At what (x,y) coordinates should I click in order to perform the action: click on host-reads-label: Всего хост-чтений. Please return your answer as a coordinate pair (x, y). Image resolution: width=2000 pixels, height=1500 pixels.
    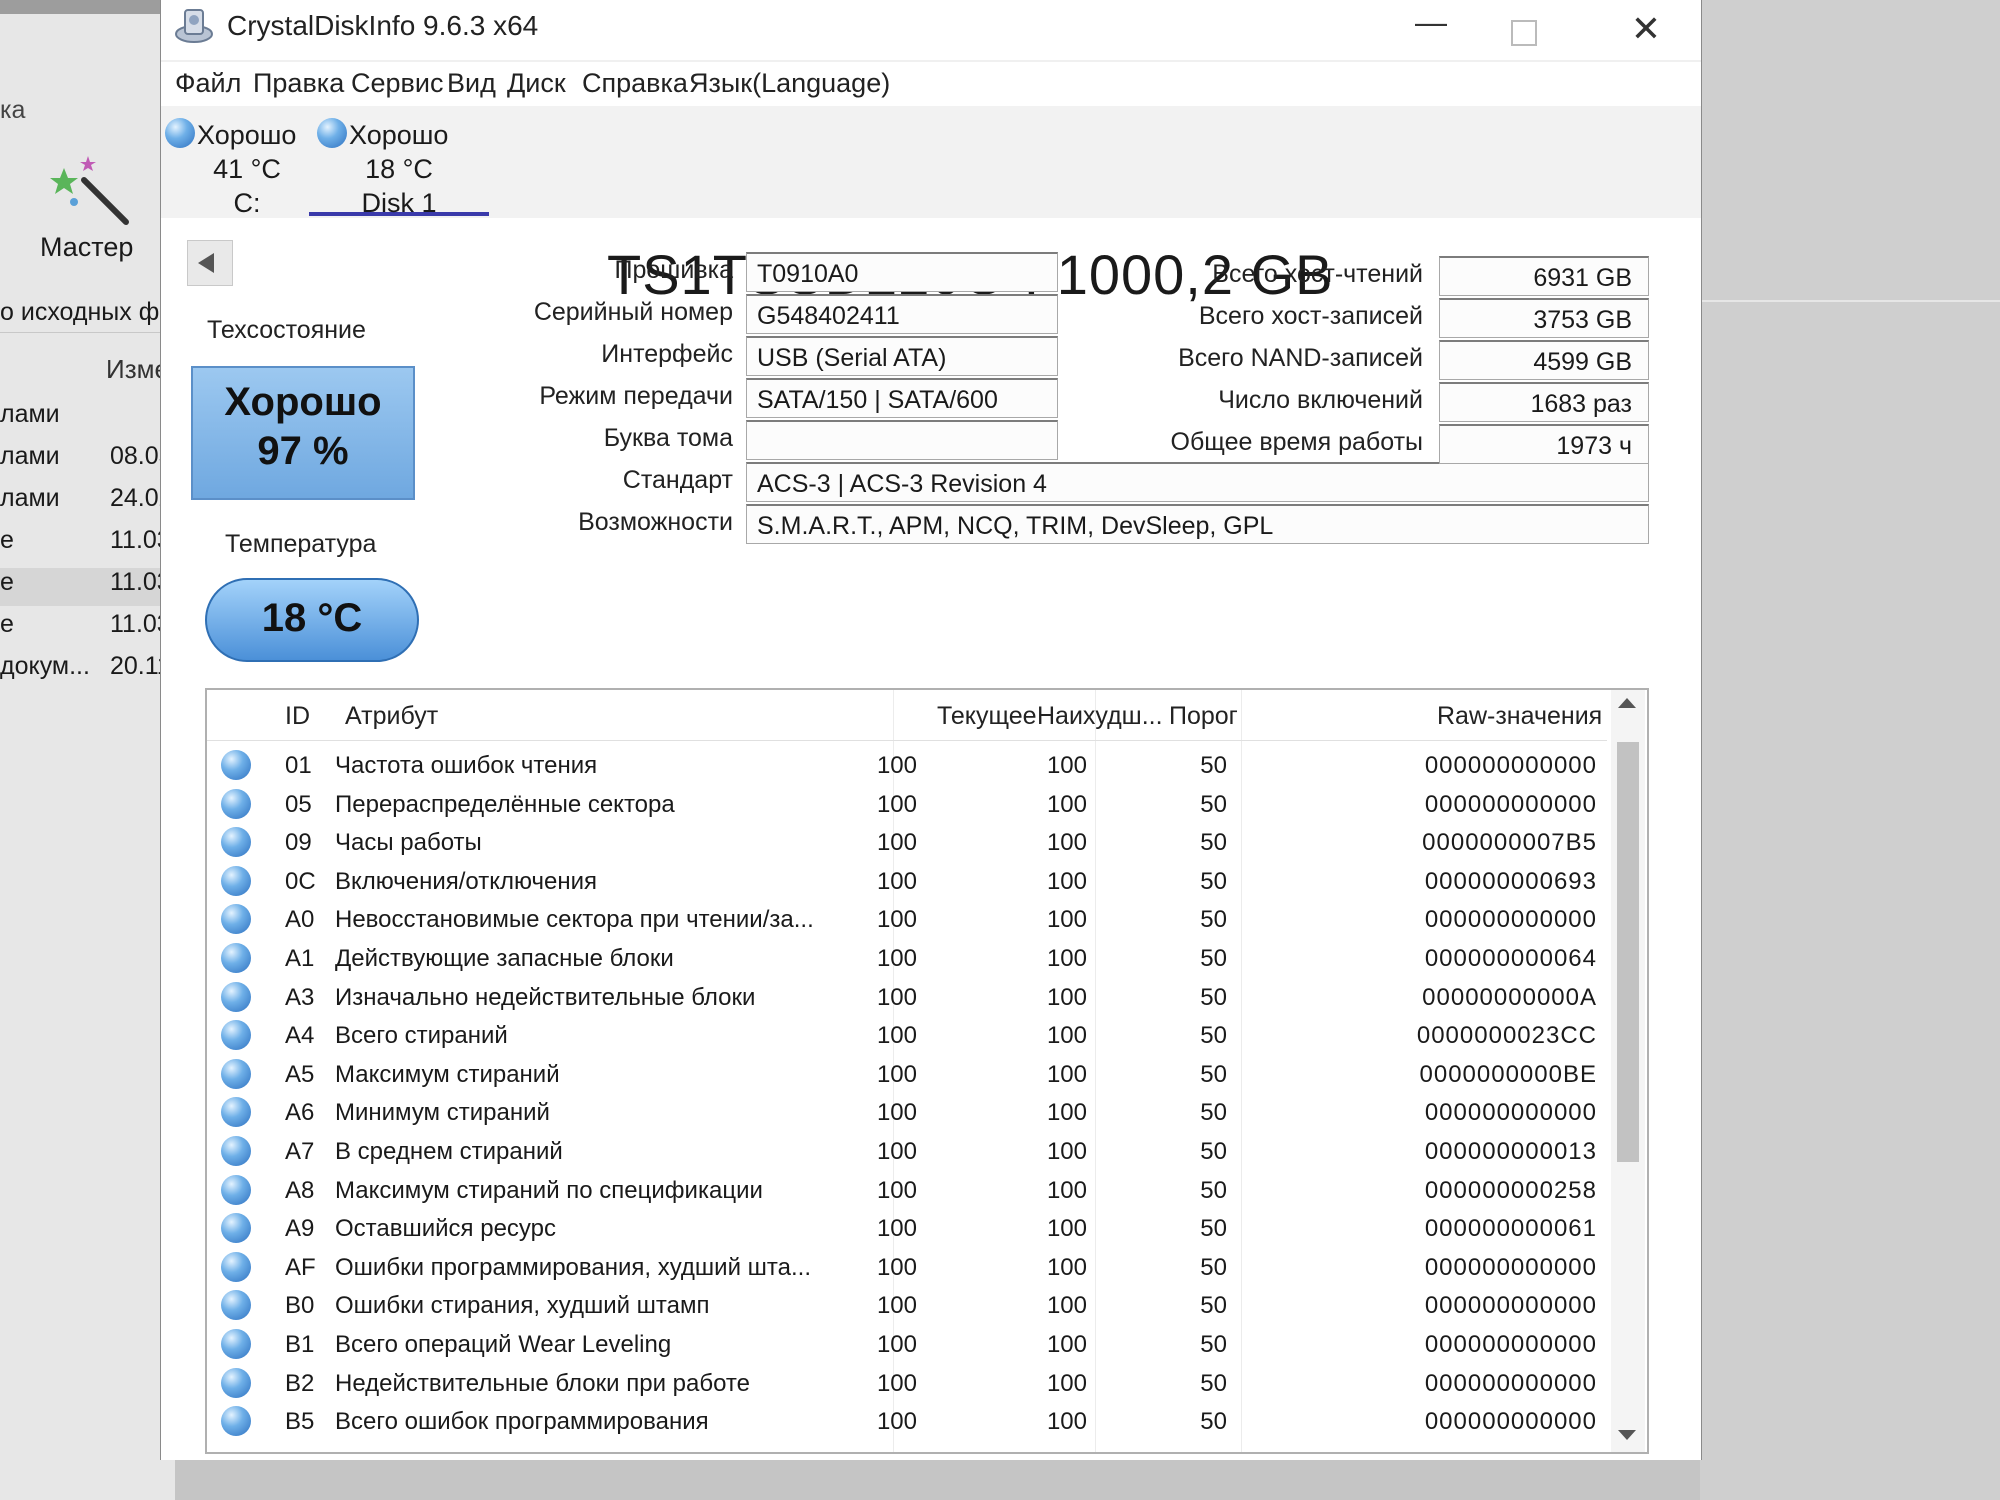
    Looking at the image, I should click on (1317, 274).